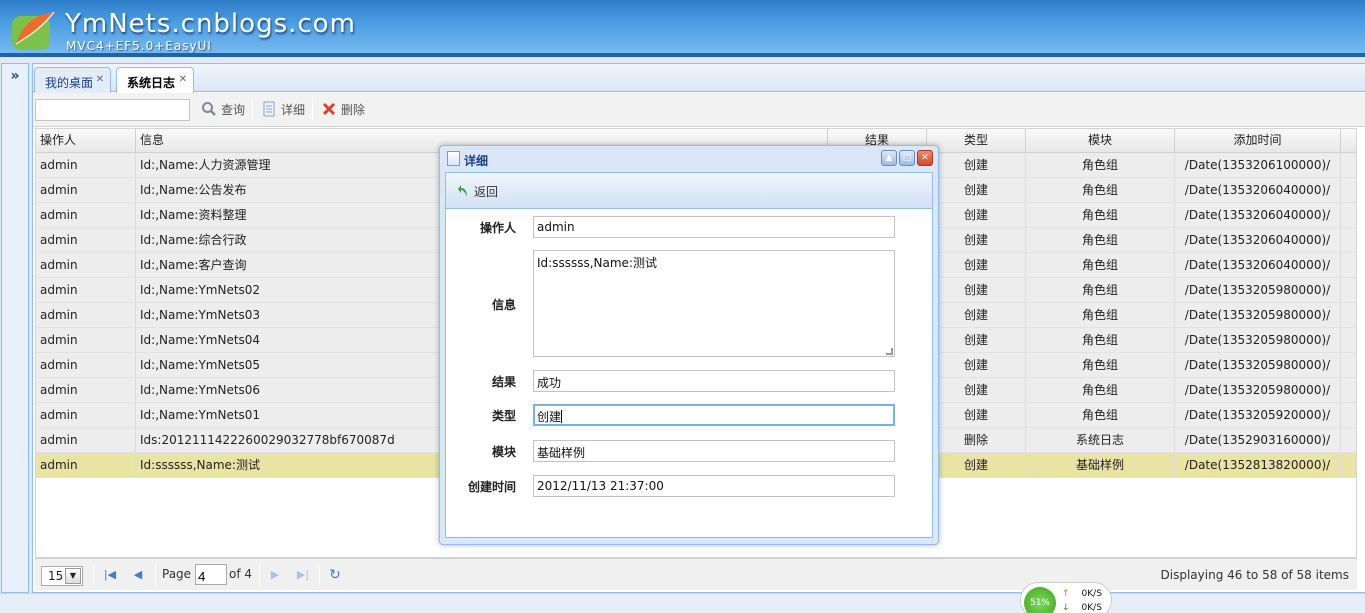  I want to click on time-label: 创建时间, so click(491, 487).